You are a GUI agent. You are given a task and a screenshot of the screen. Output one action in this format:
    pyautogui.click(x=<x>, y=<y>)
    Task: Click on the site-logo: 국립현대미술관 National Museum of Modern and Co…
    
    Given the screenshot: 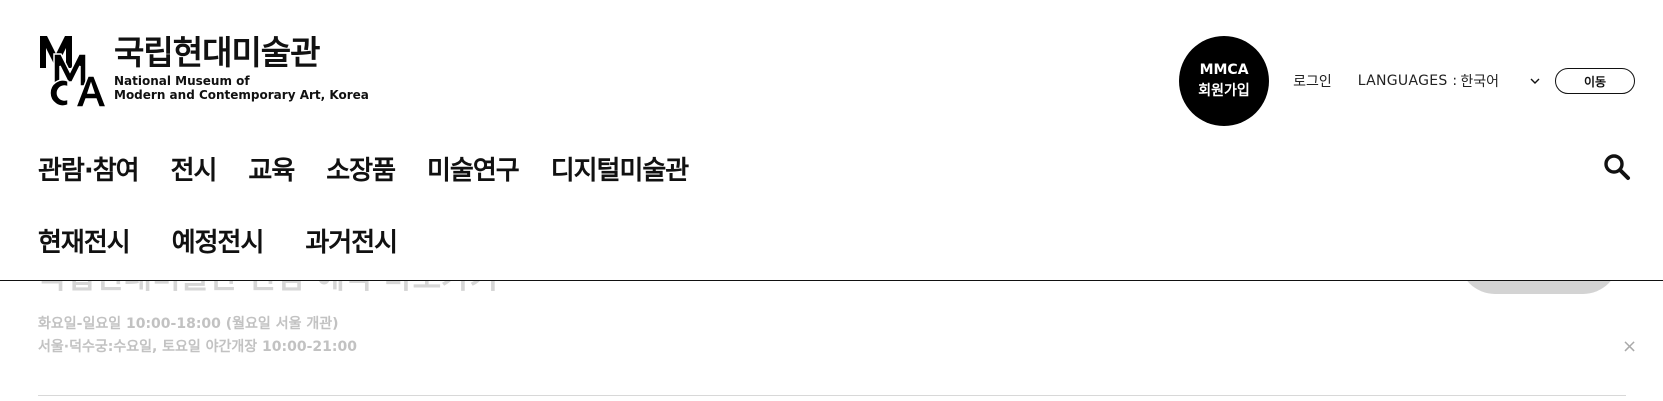 What is the action you would take?
    pyautogui.click(x=203, y=71)
    